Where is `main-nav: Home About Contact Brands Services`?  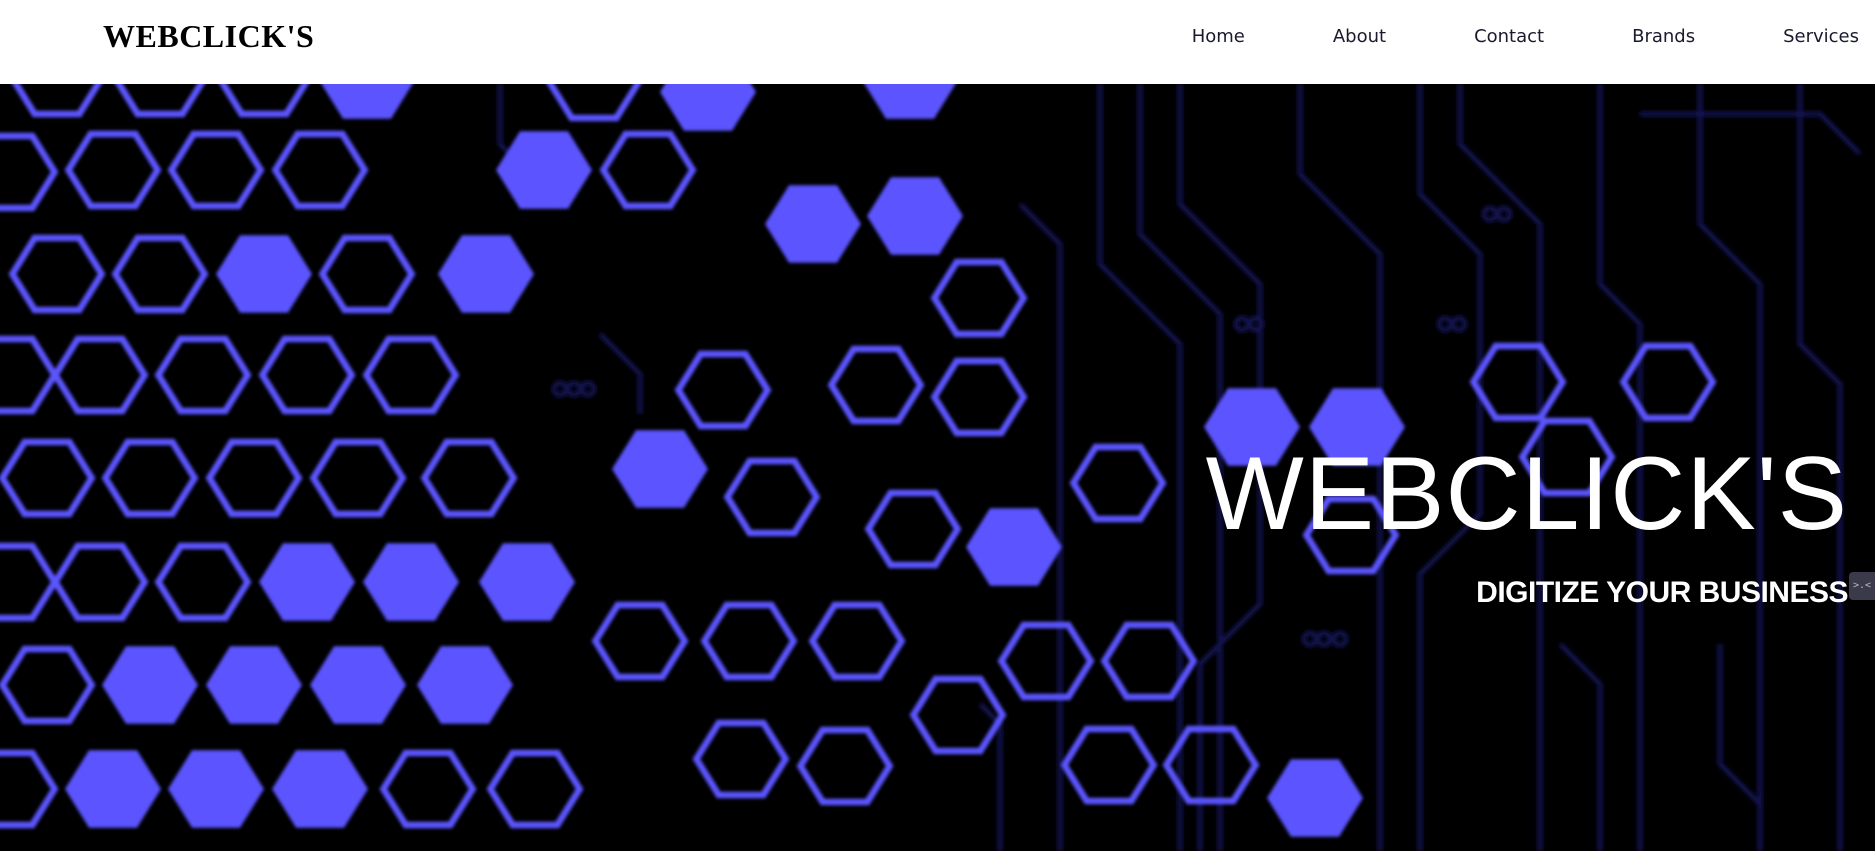 main-nav: Home About Contact Brands Services is located at coordinates (1525, 36).